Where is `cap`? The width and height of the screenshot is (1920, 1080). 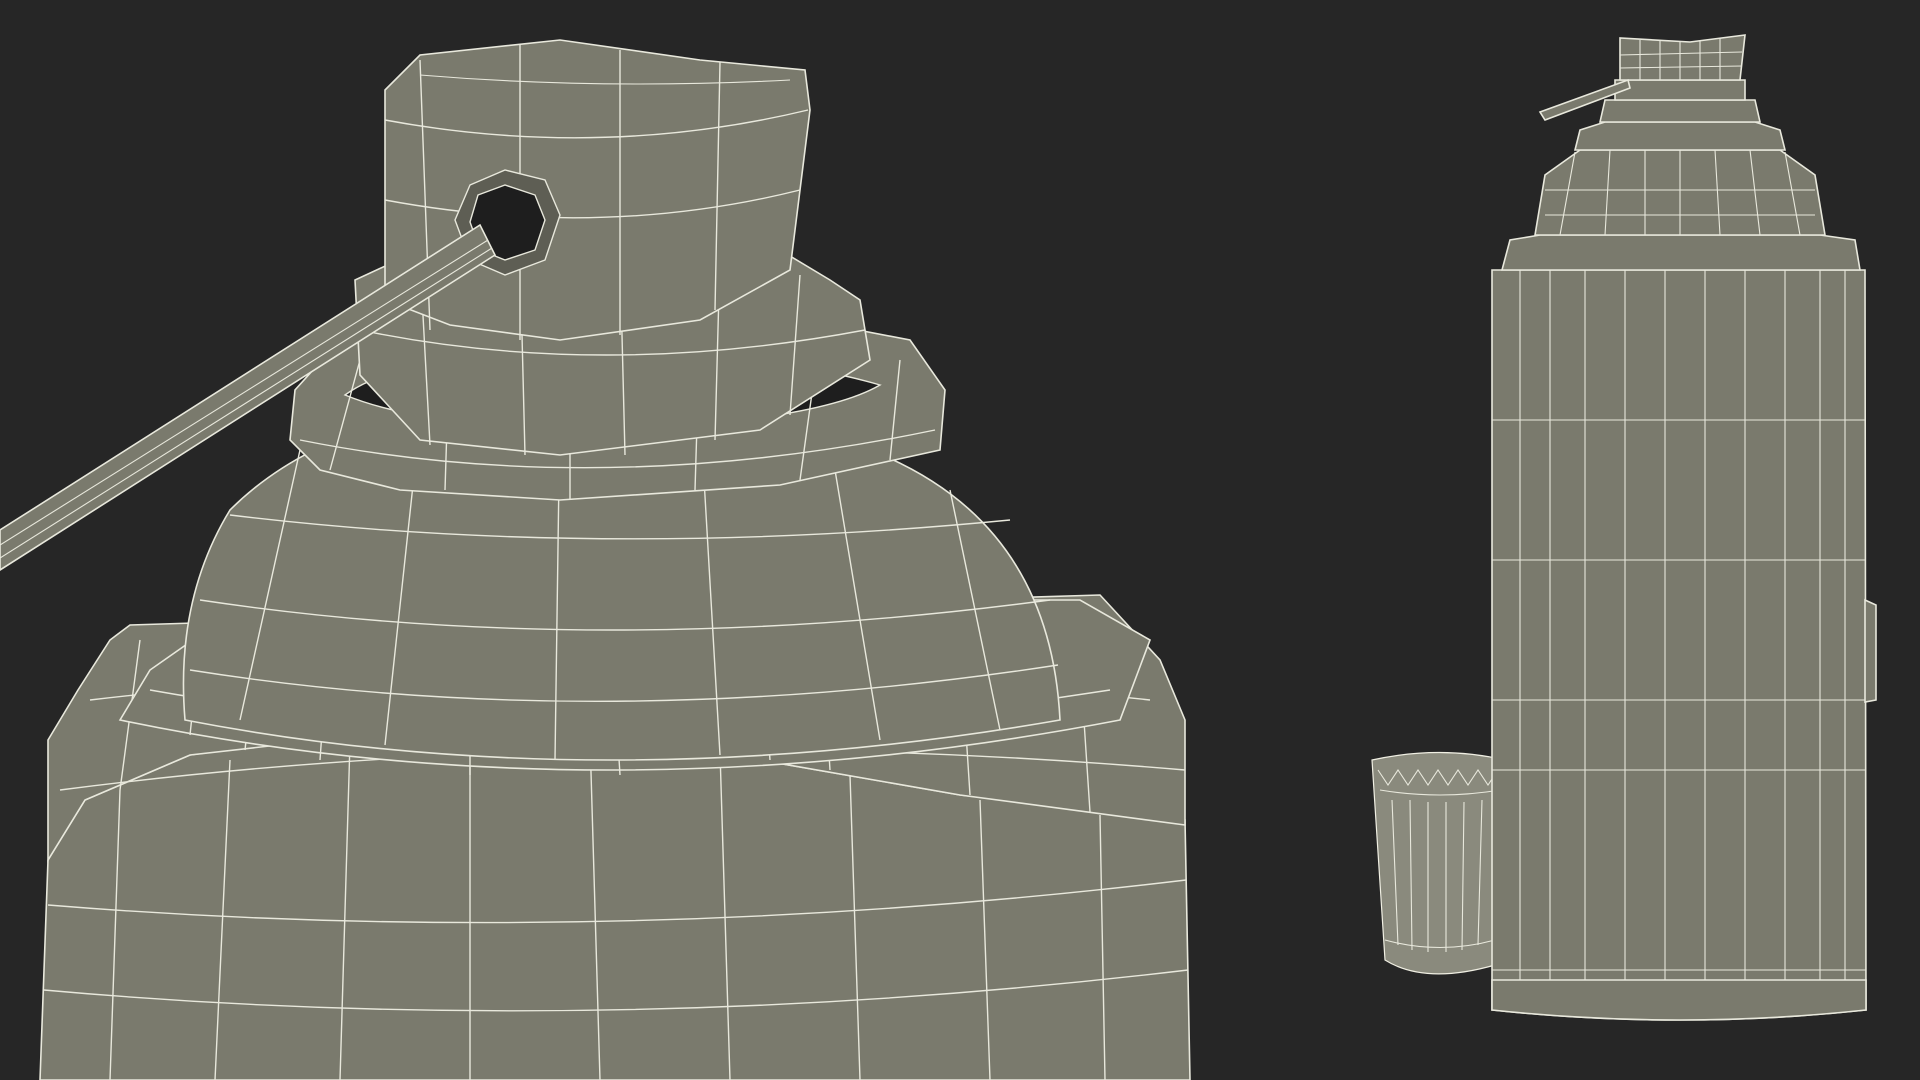
cap is located at coordinates (1438, 863).